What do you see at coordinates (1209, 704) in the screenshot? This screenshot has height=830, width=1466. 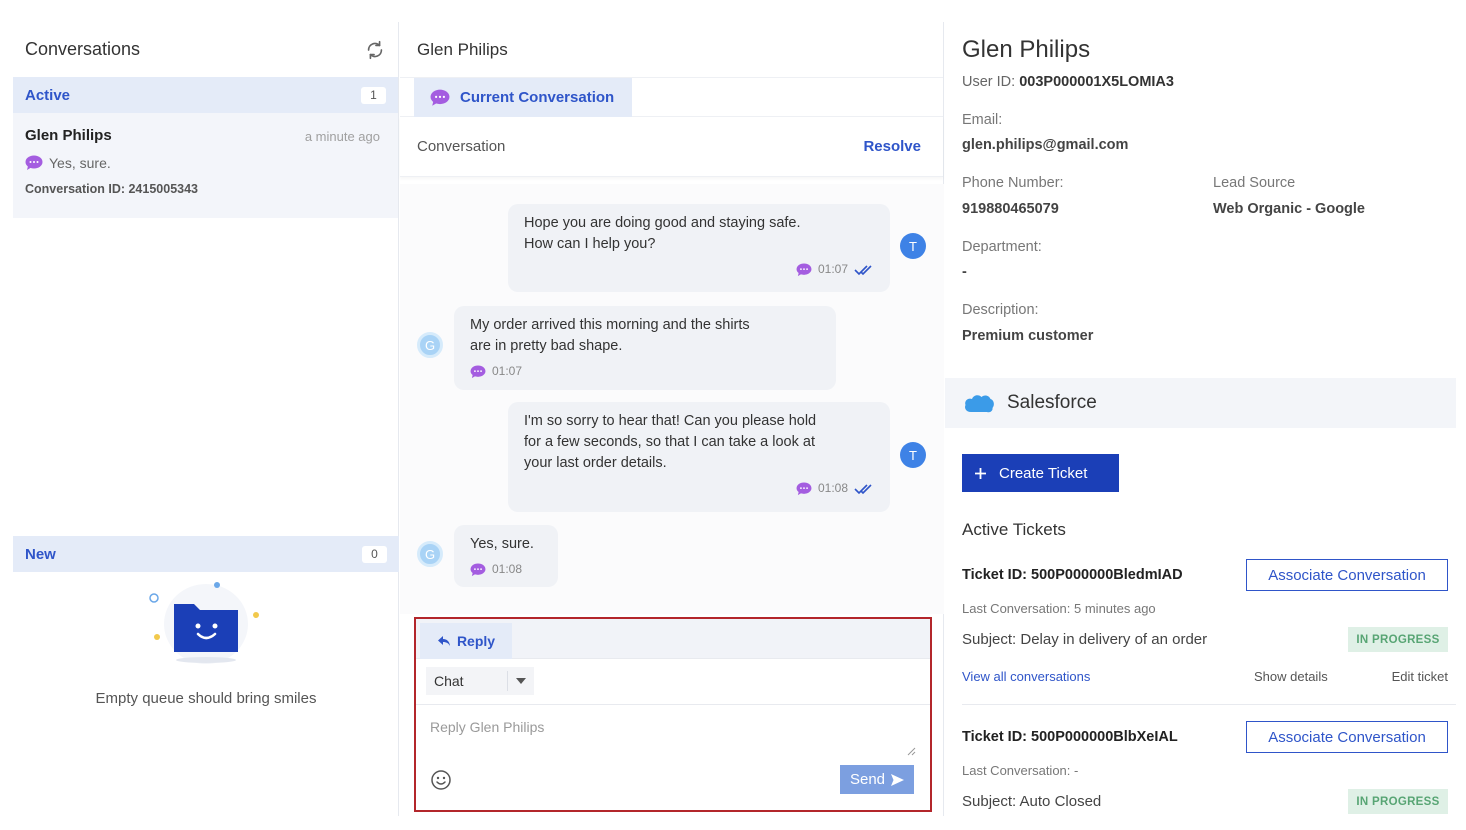 I see `ticket-divider` at bounding box center [1209, 704].